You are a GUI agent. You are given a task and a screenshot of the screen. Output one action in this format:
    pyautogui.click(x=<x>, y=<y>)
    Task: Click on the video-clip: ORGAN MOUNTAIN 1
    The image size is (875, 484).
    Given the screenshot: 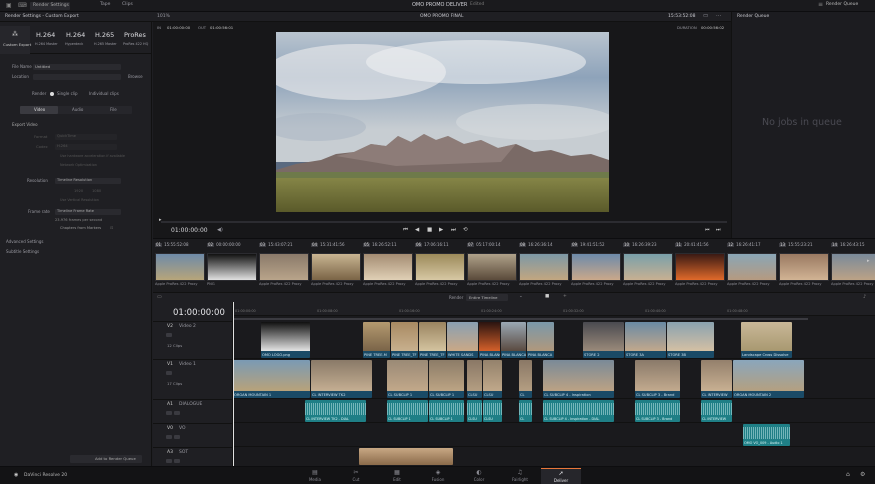 What is the action you would take?
    pyautogui.click(x=271, y=379)
    